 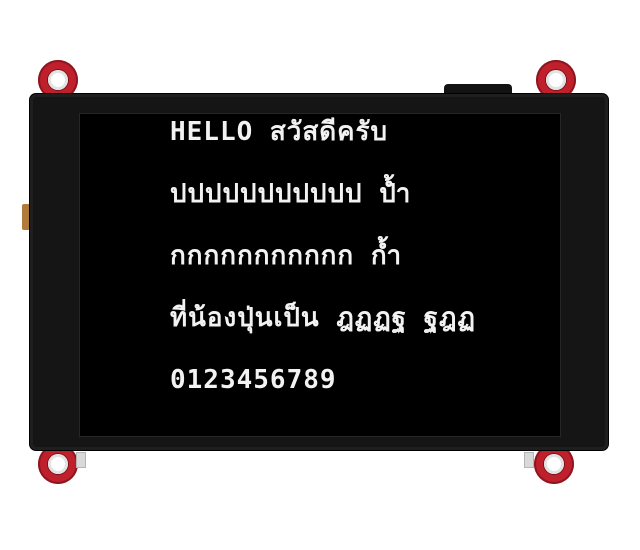 What do you see at coordinates (279, 132) in the screenshot?
I see `display-line-1: HELLO สวัสดีครับ` at bounding box center [279, 132].